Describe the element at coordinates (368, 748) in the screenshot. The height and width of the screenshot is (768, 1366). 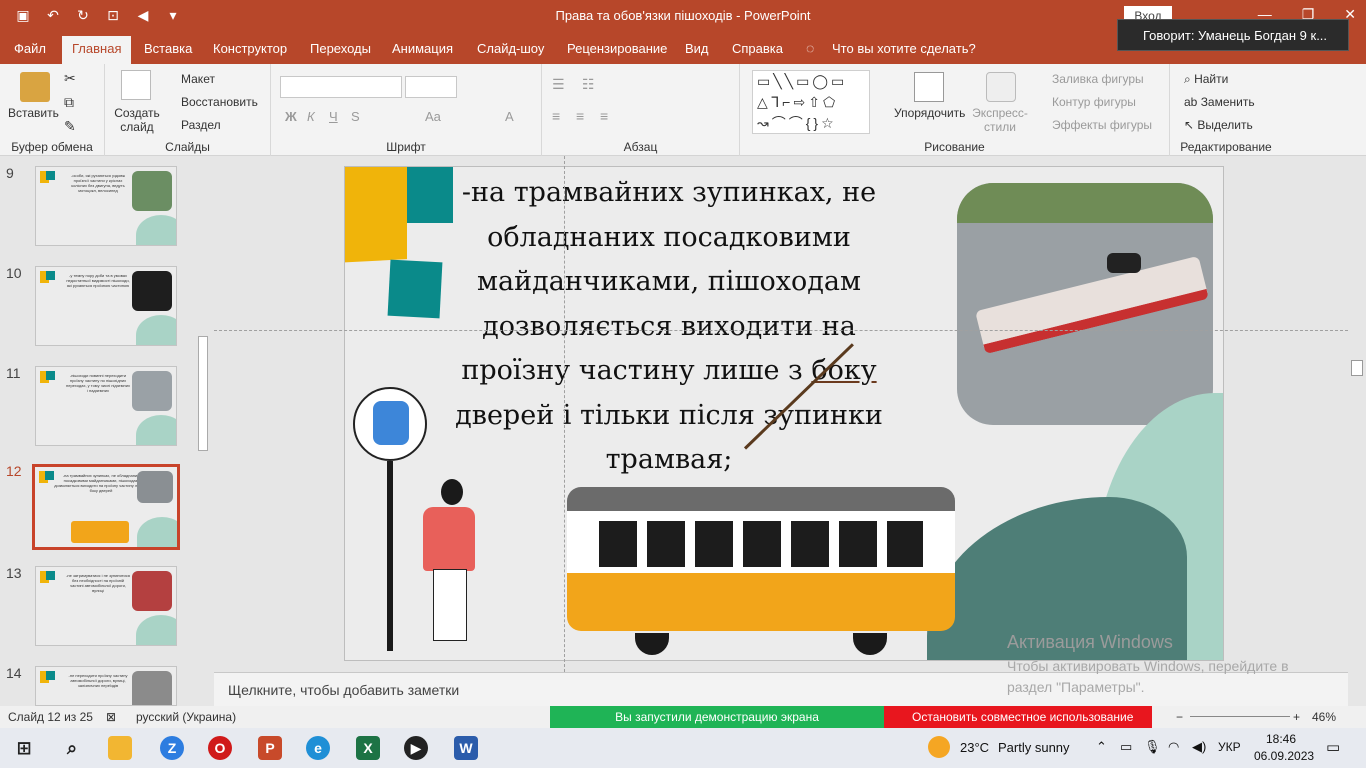
I see `excel-icon: X` at that location.